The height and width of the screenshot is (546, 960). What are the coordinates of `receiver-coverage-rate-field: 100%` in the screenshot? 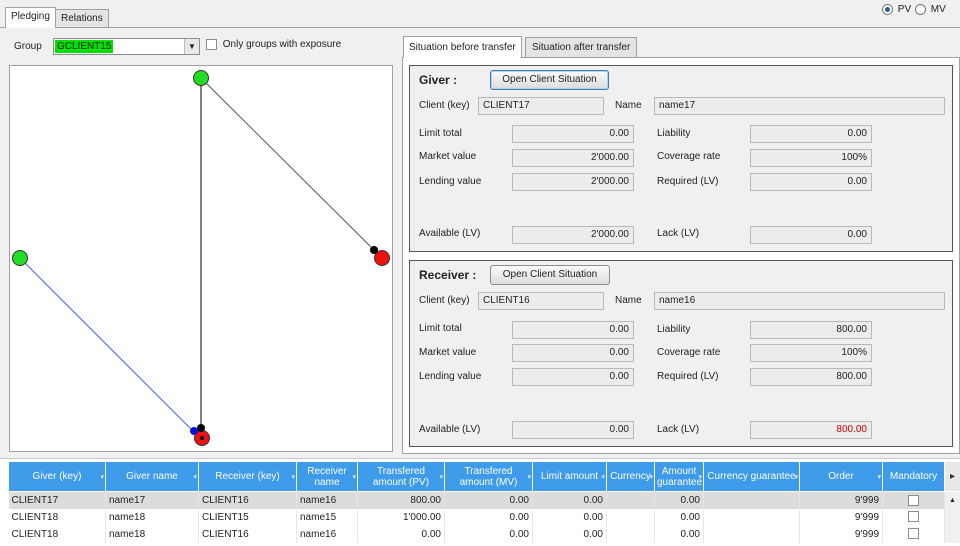 It's located at (811, 353).